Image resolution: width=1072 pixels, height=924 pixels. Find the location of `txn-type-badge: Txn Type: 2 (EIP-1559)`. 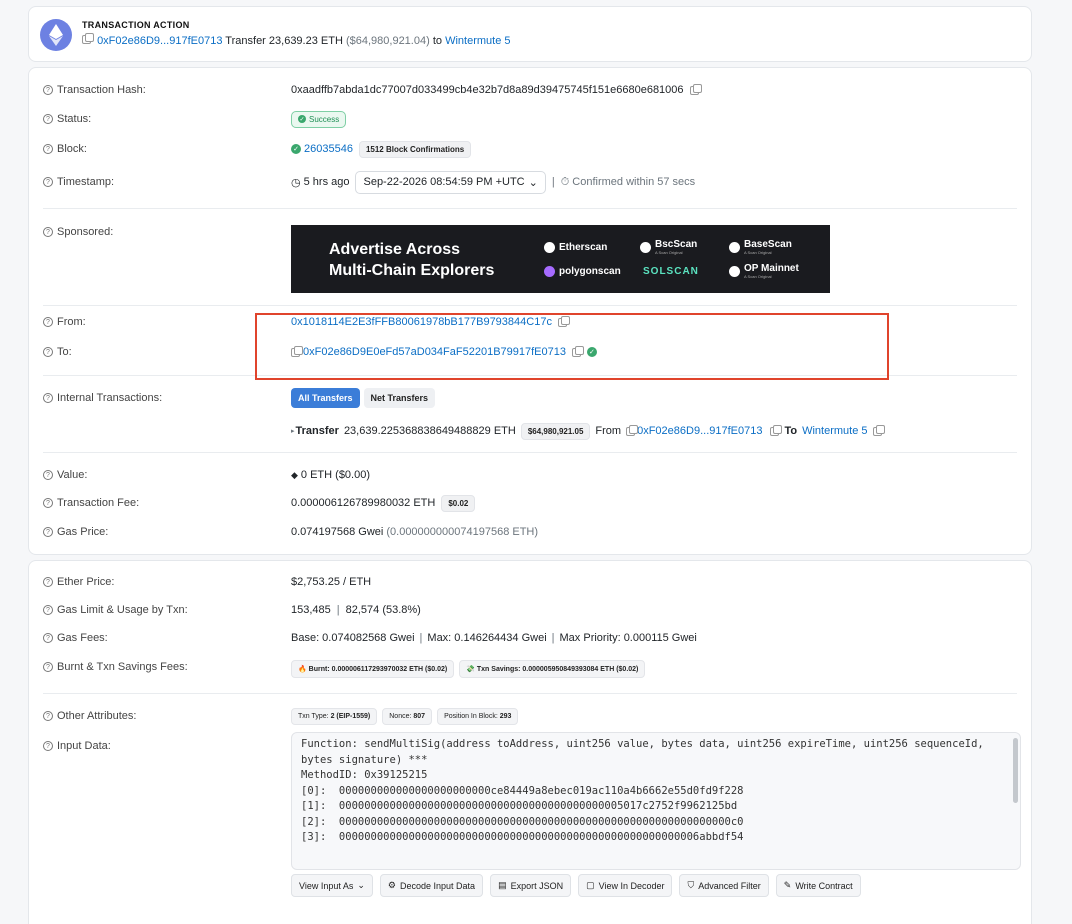

txn-type-badge: Txn Type: 2 (EIP-1559) is located at coordinates (334, 716).